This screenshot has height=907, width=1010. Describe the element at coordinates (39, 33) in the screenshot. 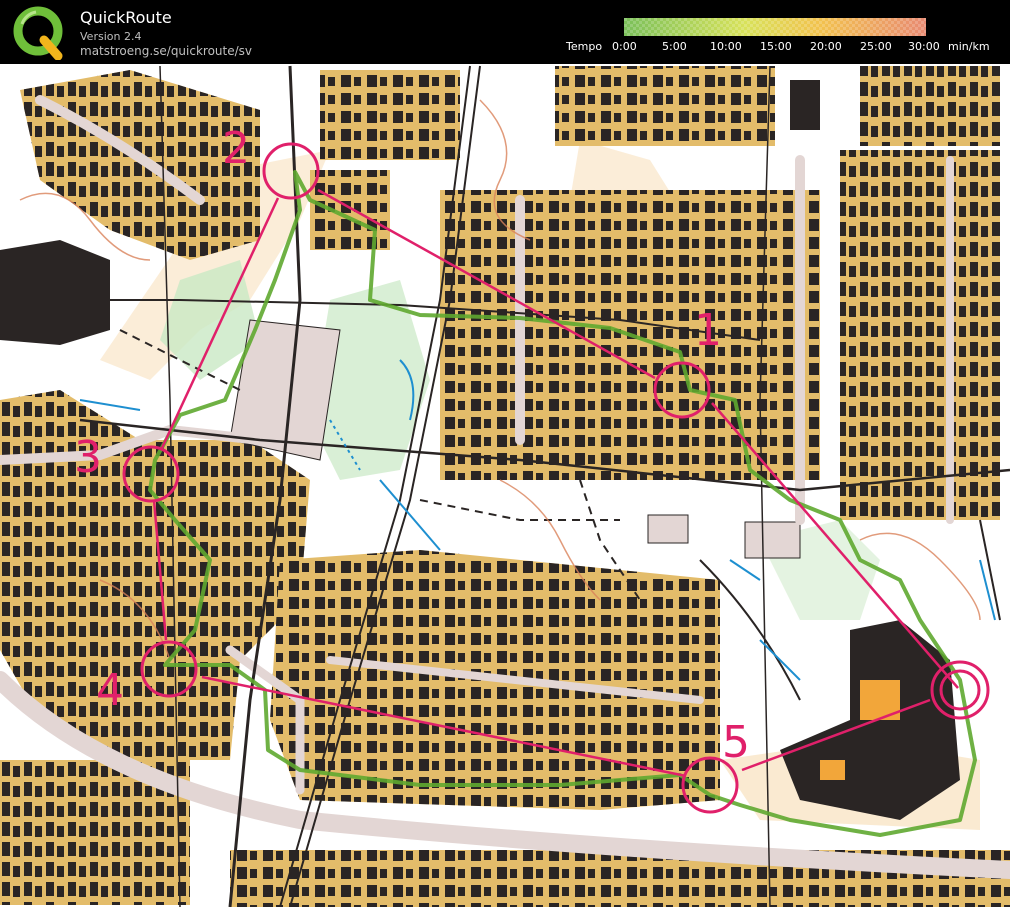

I see `quickroute-logo-icon` at that location.